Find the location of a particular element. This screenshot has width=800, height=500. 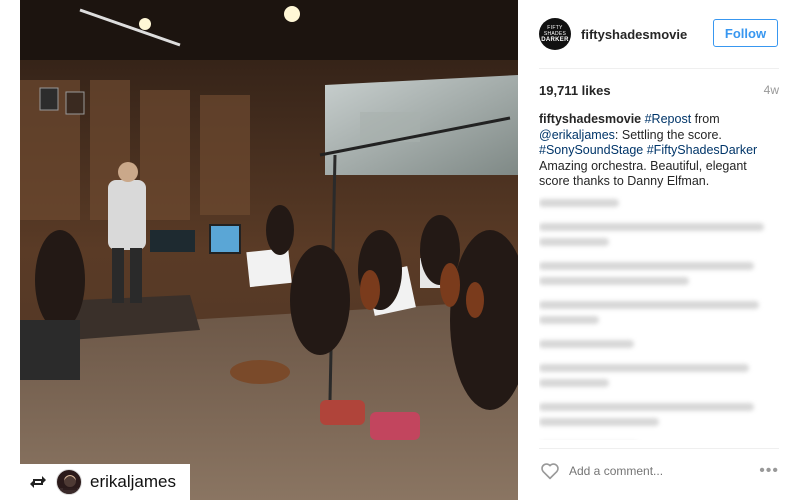

post-time: 4w is located at coordinates (771, 90).